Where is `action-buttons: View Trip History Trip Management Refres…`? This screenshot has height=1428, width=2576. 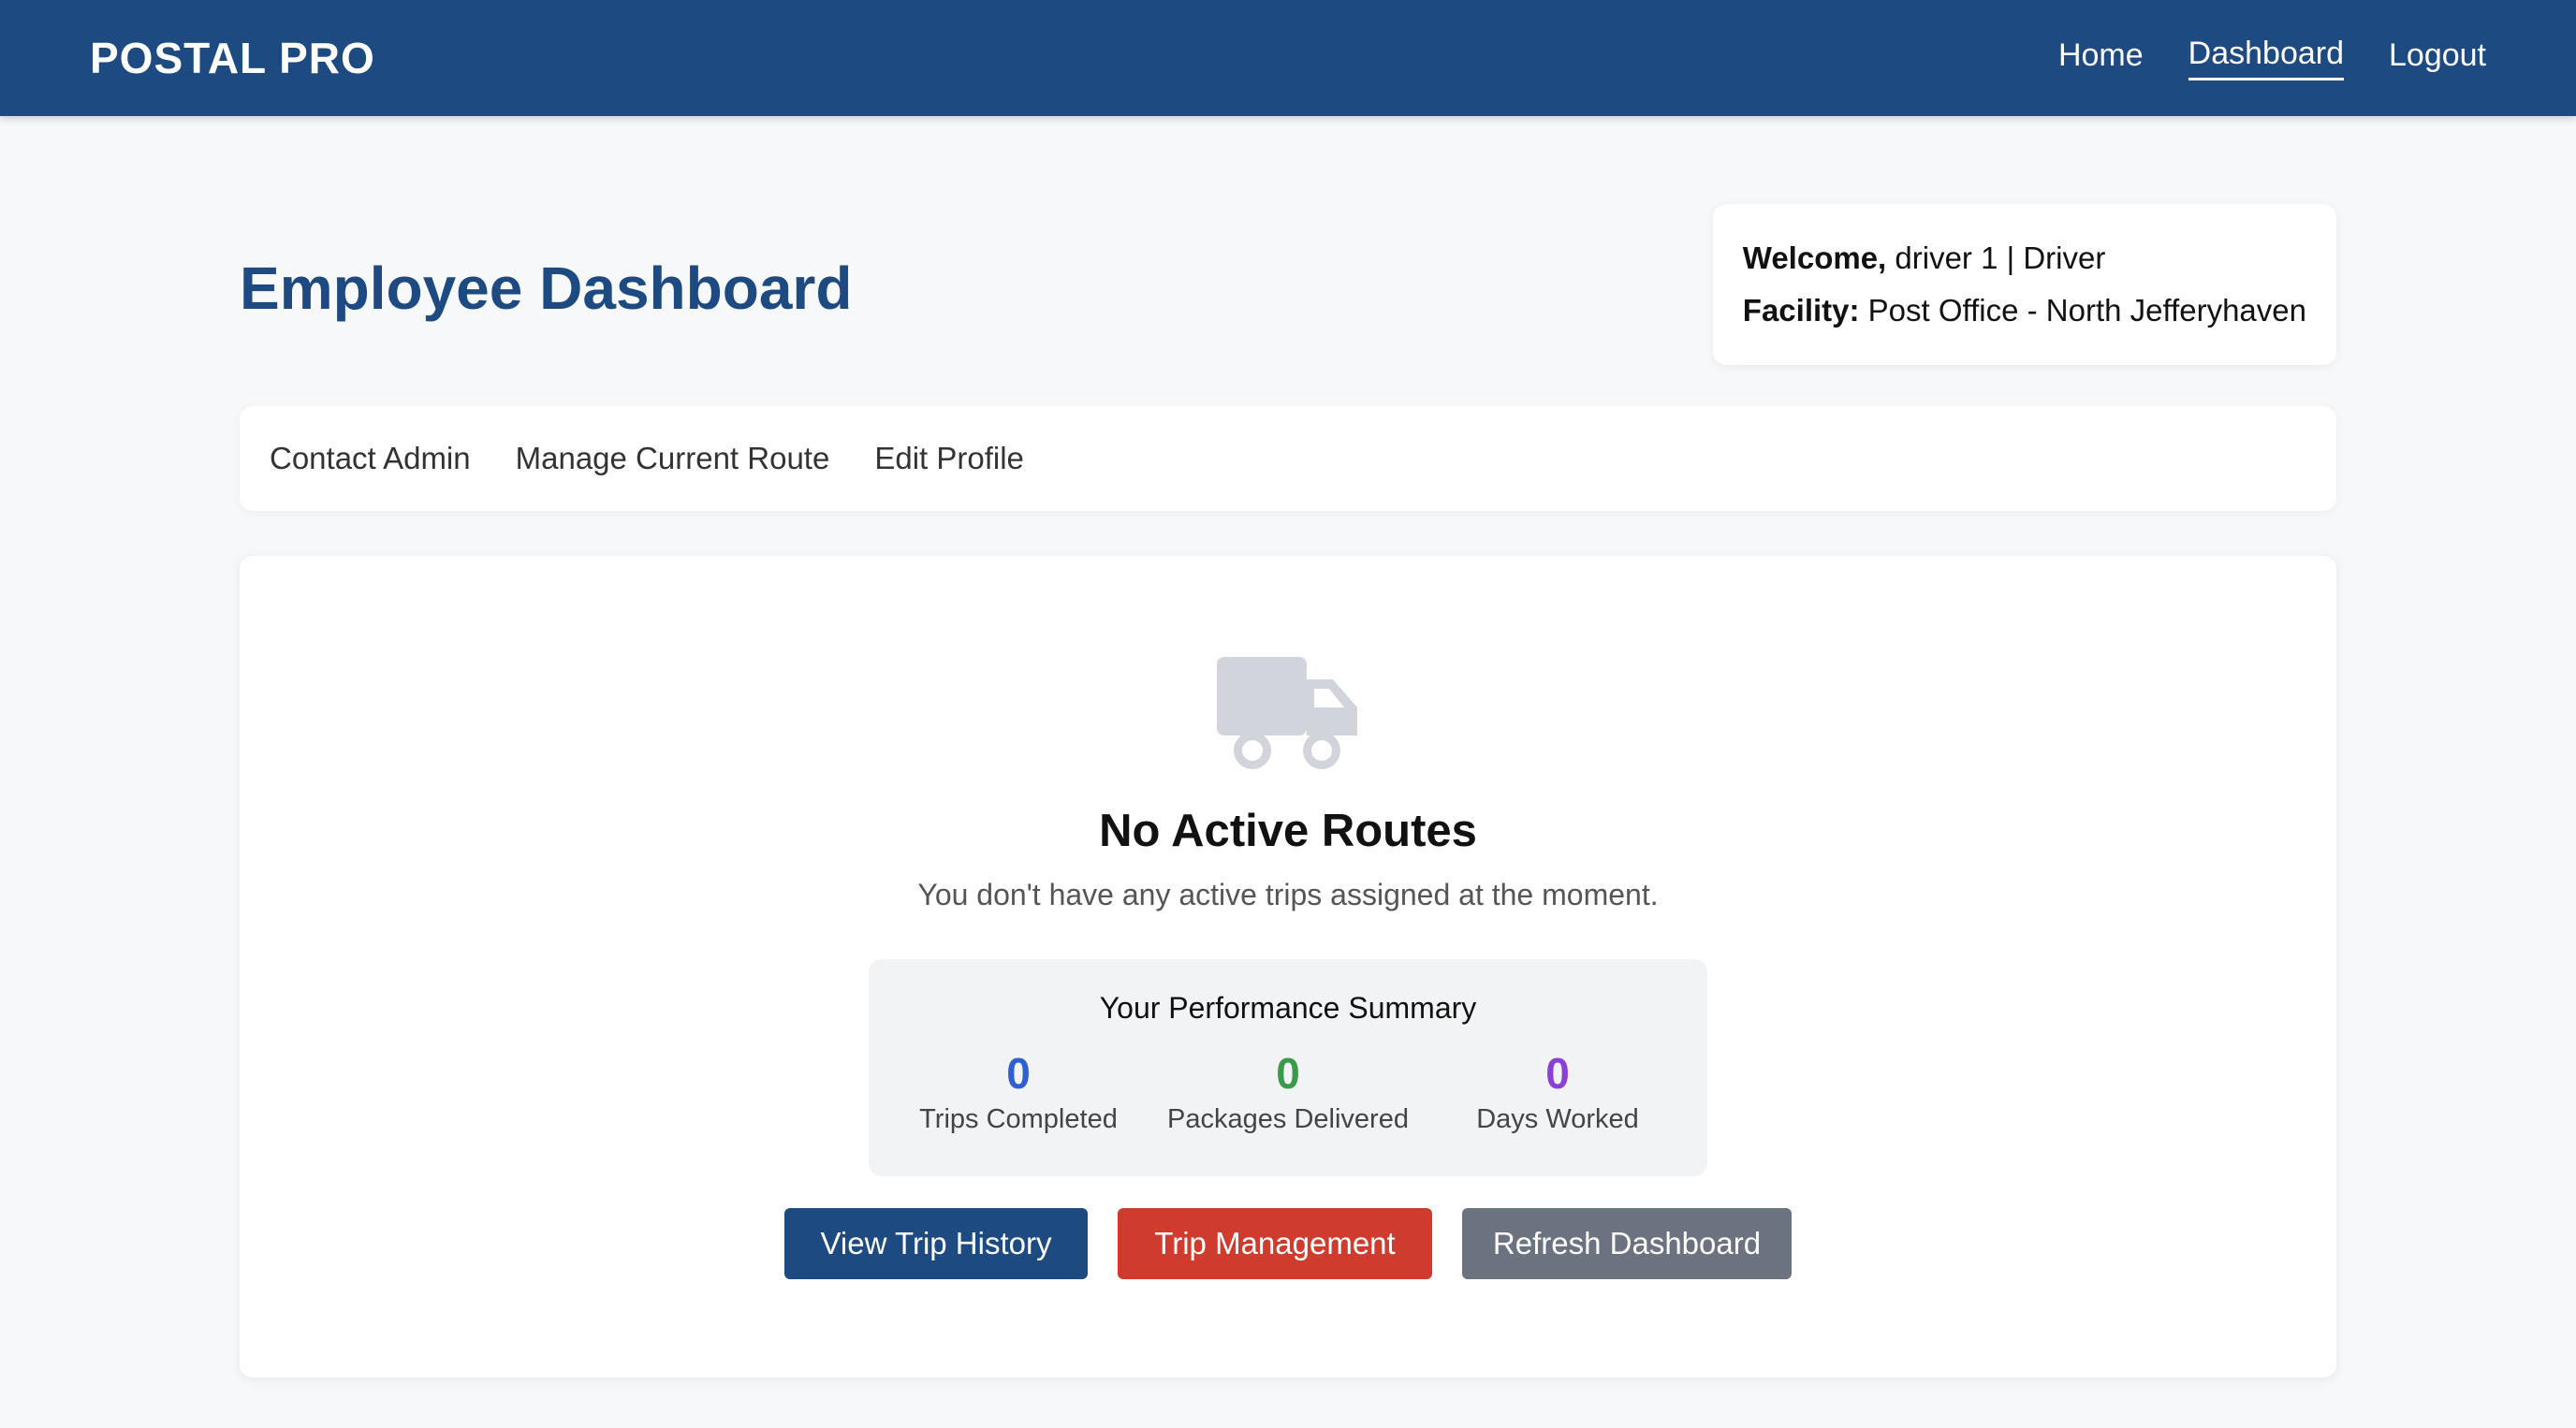 action-buttons: View Trip History Trip Management Refres… is located at coordinates (1288, 1243).